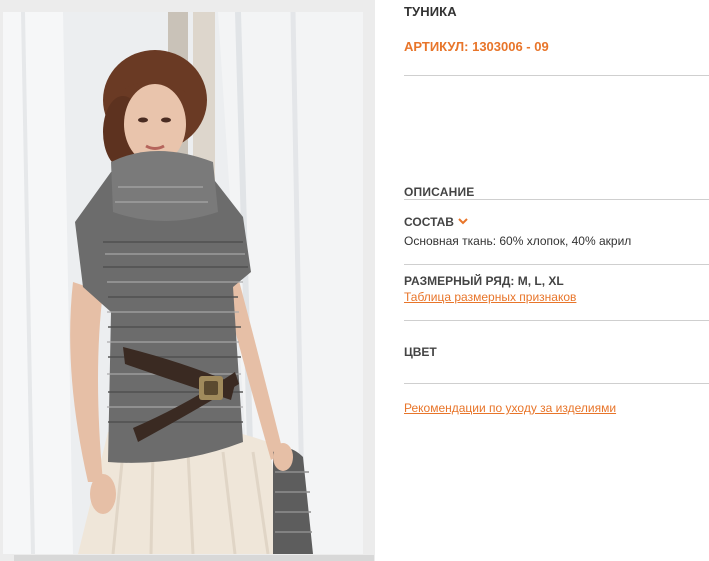 The height and width of the screenshot is (561, 709). Describe the element at coordinates (476, 46) in the screenshot. I see `product-article: АРТИКУЛ: 1303006 - 09` at that location.